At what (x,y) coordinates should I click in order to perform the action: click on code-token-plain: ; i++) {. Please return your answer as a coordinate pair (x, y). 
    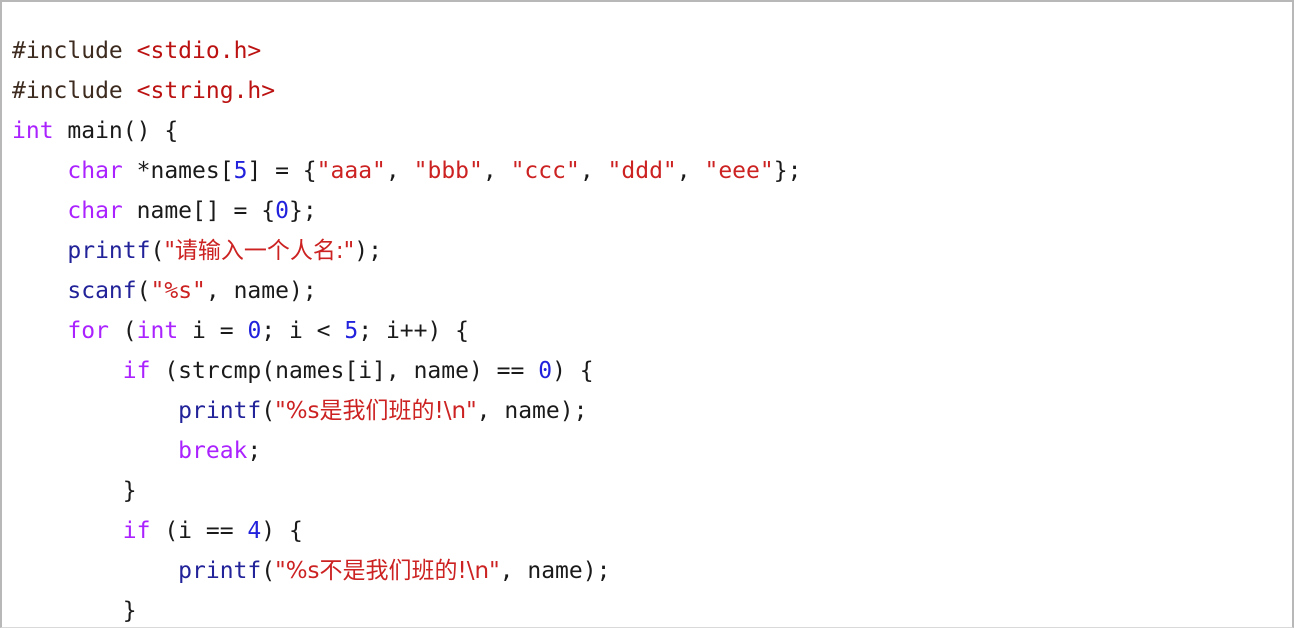
    Looking at the image, I should click on (414, 331).